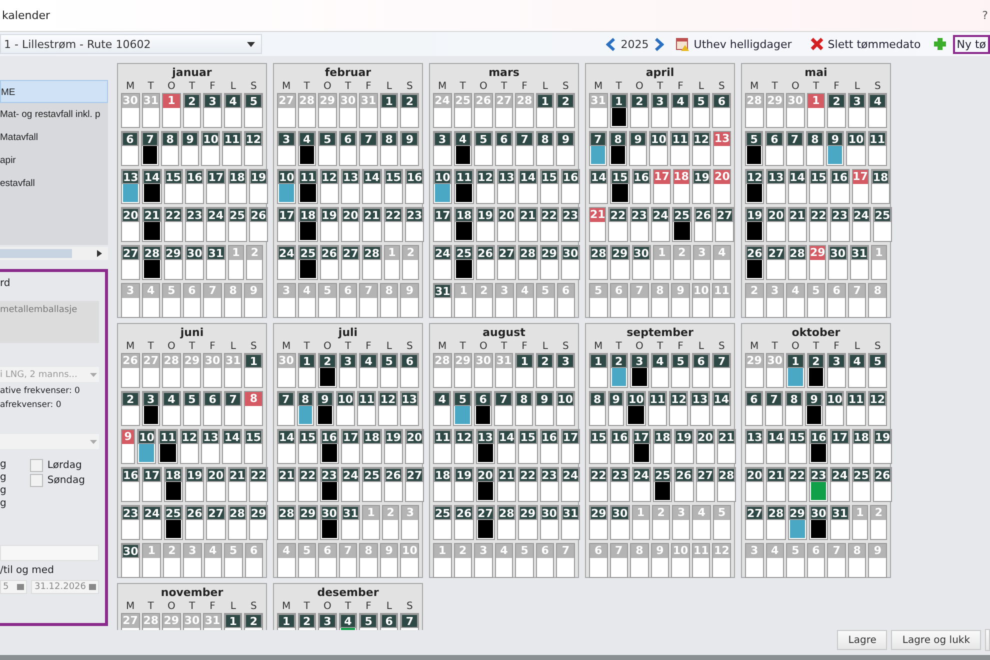 This screenshot has width=990, height=660. Describe the element at coordinates (987, 640) in the screenshot. I see `footer-button` at that location.